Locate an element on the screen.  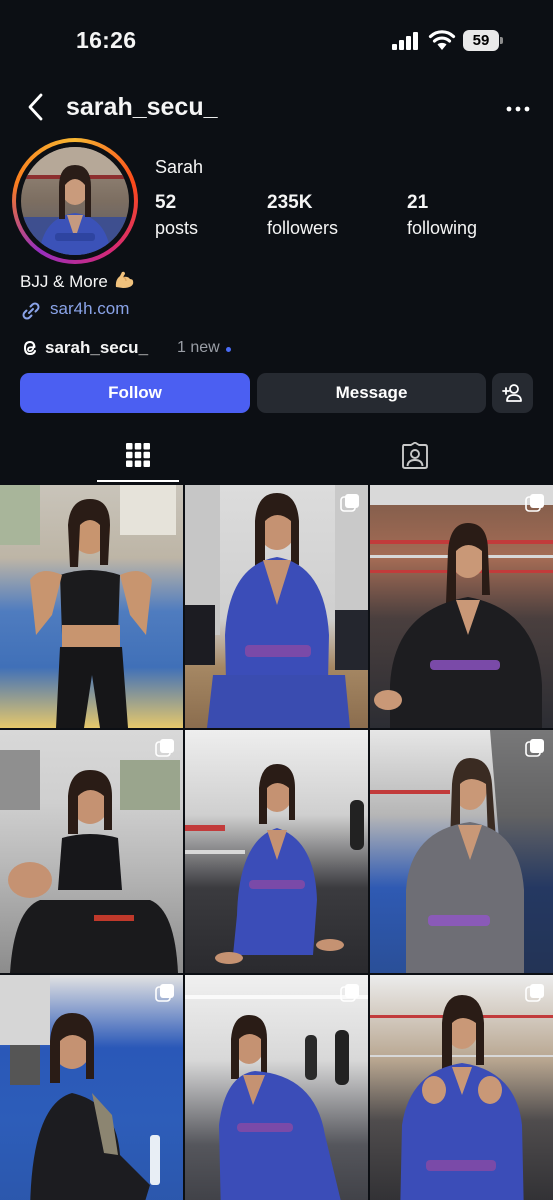
grid-icon is located at coordinates (138, 455).